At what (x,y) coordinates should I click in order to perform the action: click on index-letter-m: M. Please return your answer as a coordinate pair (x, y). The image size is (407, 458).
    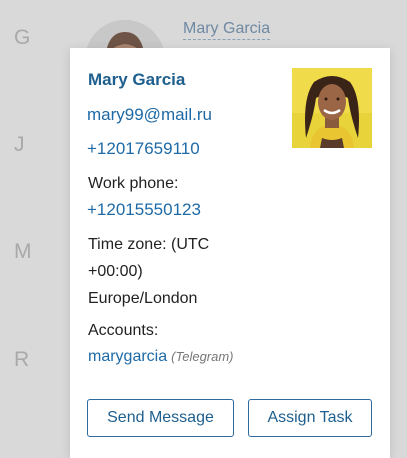
    Looking at the image, I should click on (23, 251).